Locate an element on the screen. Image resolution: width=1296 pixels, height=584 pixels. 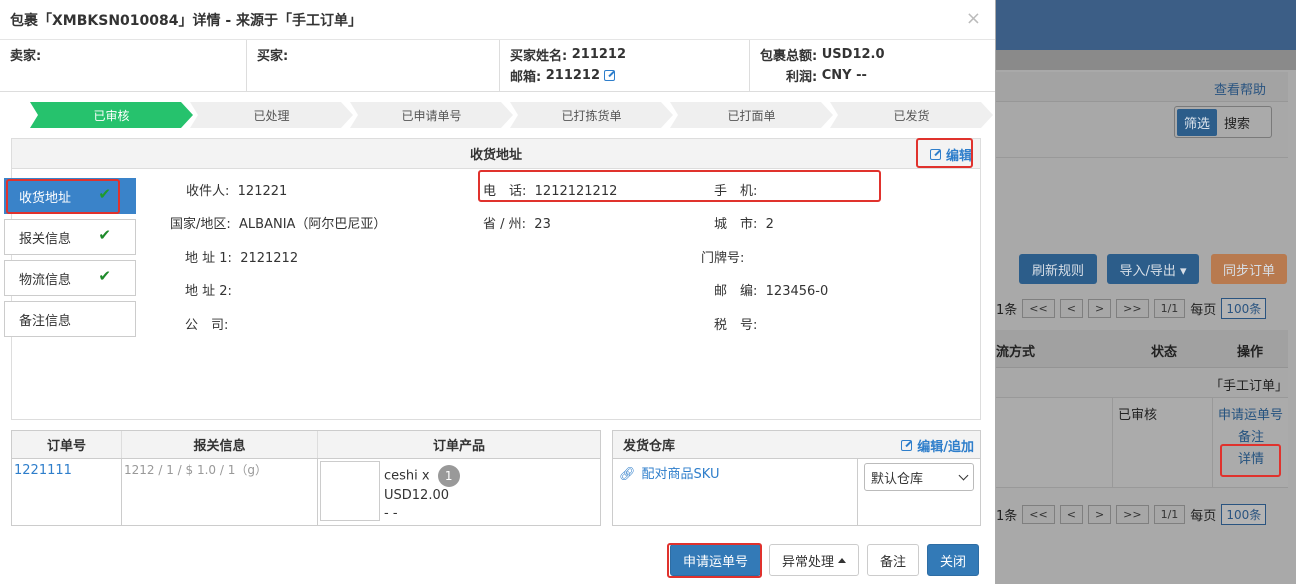
note-button: 备注 is located at coordinates (892, 560).